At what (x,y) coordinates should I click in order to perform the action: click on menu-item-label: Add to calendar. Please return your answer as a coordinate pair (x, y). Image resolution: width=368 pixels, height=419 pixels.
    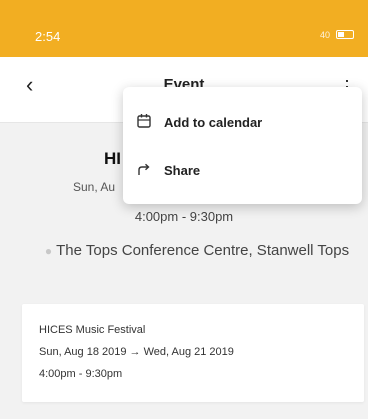
    Looking at the image, I should click on (213, 122).